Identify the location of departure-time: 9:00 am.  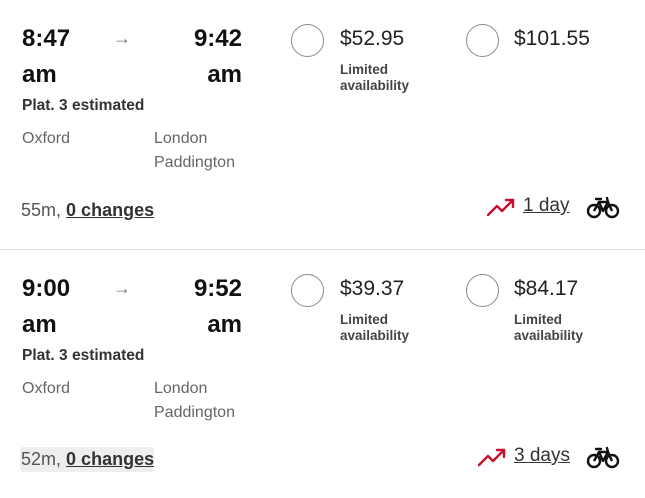
(46, 306).